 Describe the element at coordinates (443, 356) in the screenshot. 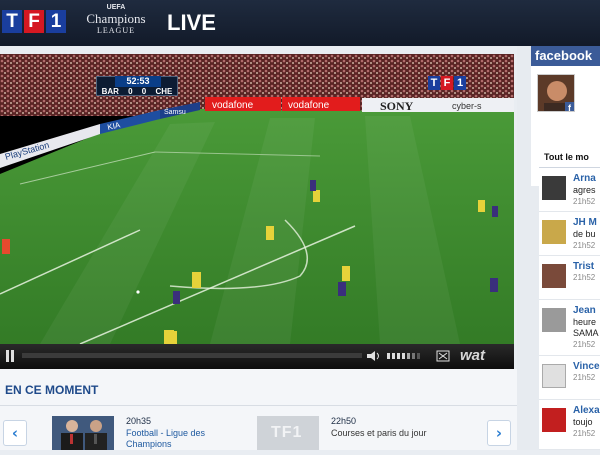

I see `fullscreen-icon` at that location.